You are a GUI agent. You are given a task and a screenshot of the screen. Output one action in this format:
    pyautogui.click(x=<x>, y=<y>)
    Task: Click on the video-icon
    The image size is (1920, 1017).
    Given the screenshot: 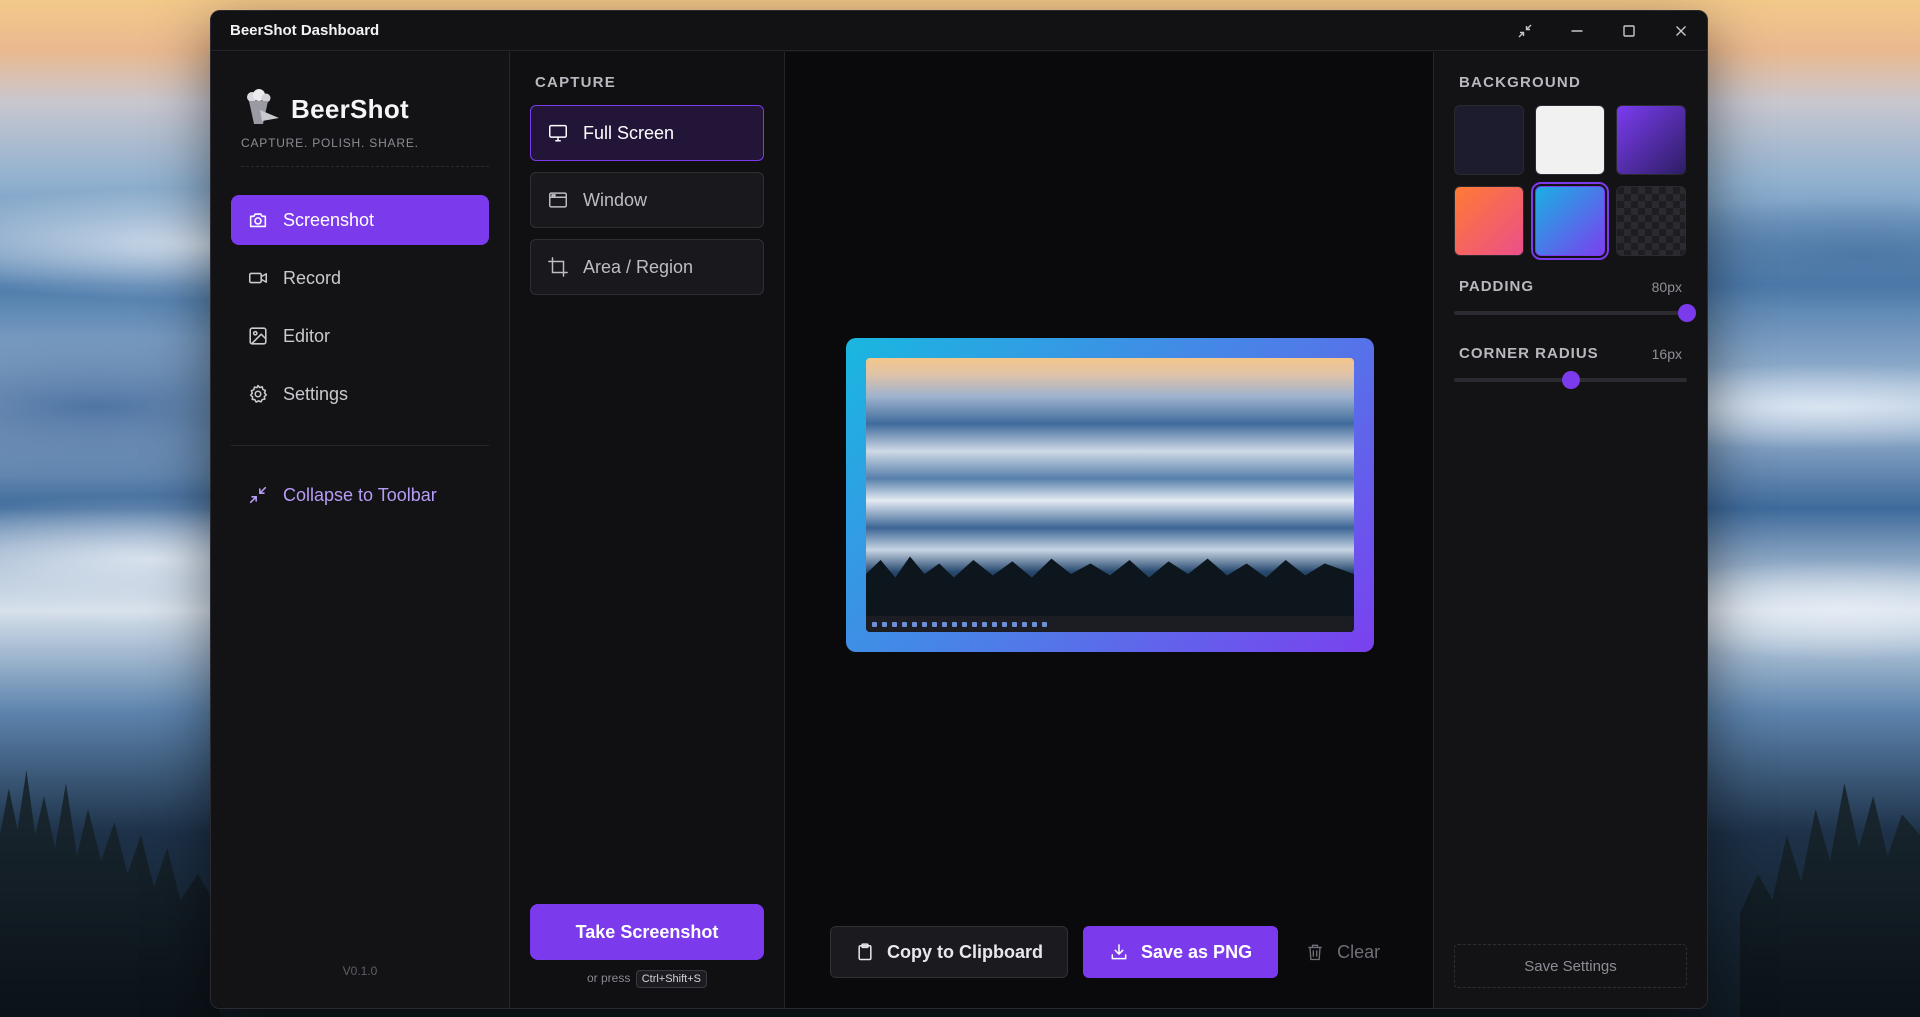 What is the action you would take?
    pyautogui.click(x=258, y=278)
    